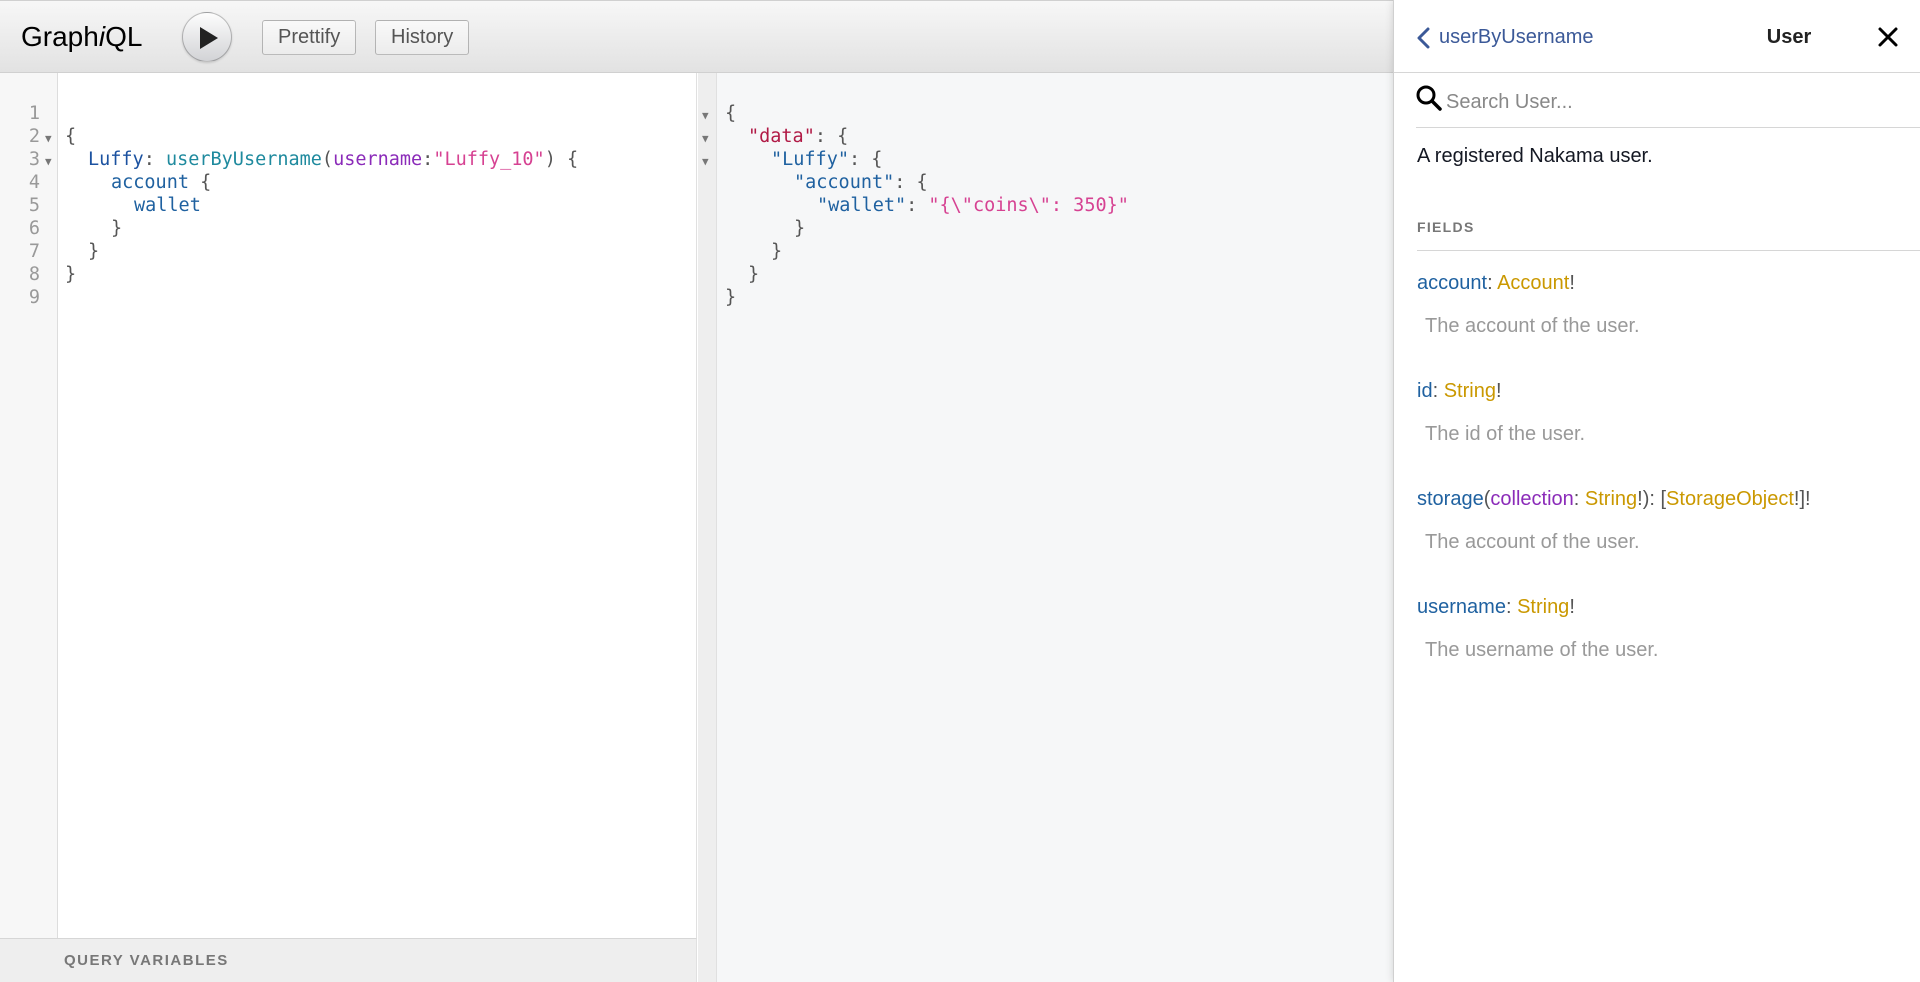 This screenshot has height=982, width=1920. I want to click on code-token-field: wallet, so click(167, 205).